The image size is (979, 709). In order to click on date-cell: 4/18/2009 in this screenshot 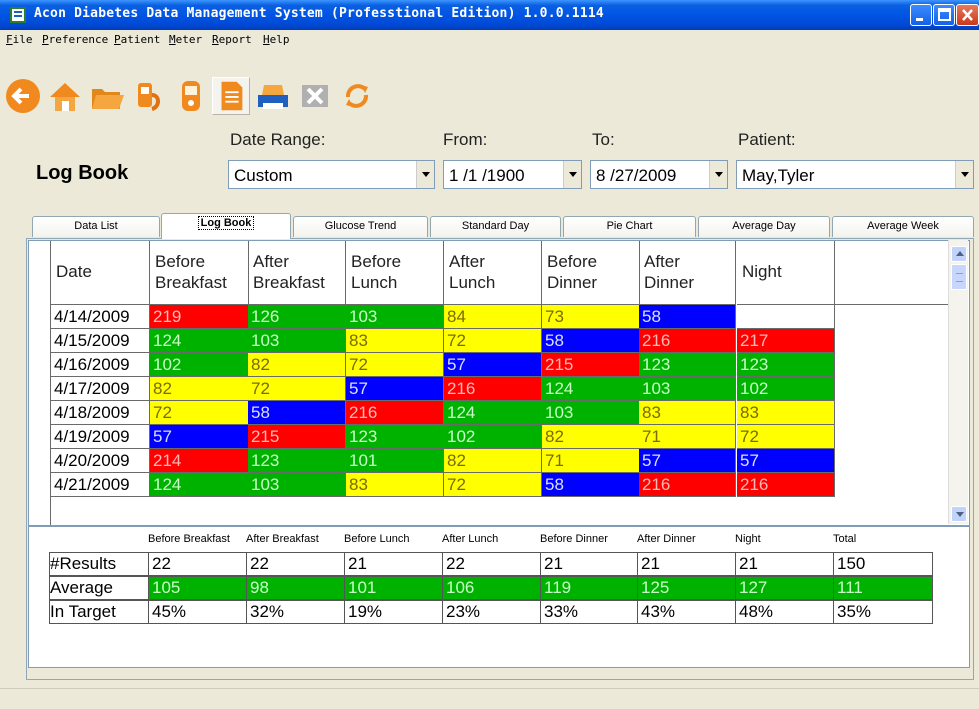, I will do `click(100, 413)`.